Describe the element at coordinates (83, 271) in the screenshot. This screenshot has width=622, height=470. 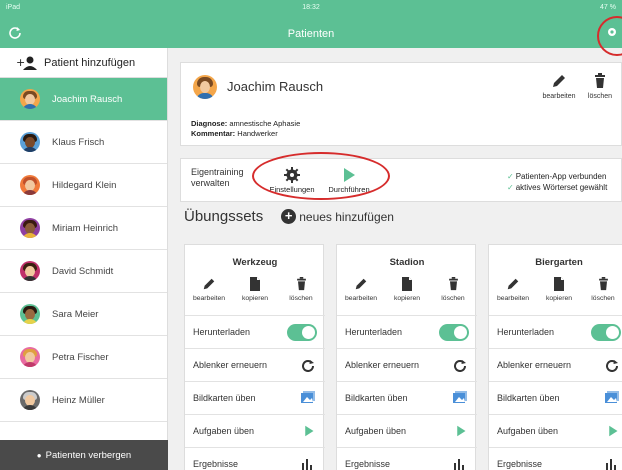
I see `patient-item-david-schmidt: David Schmidt` at that location.